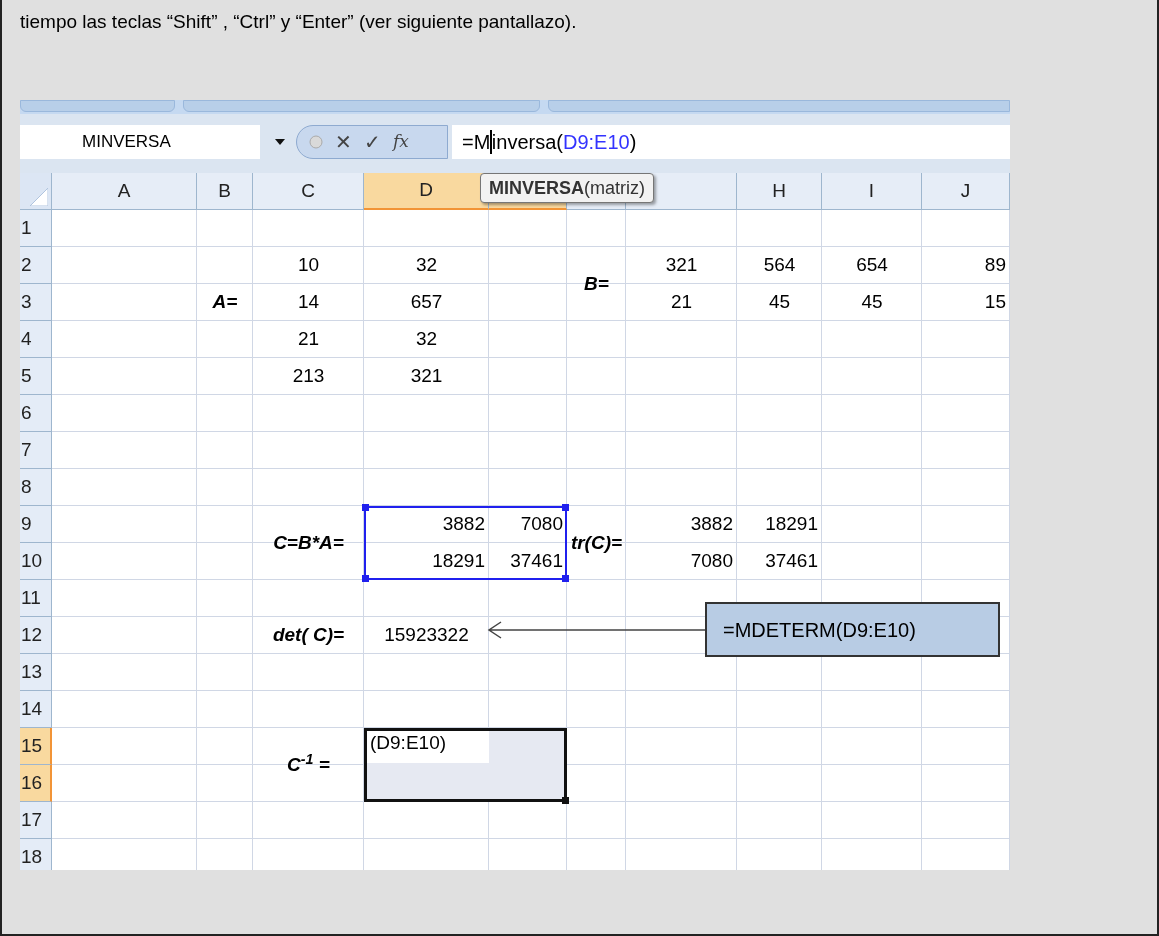 The width and height of the screenshot is (1159, 936). Describe the element at coordinates (308, 376) in the screenshot. I see `table-cell-text: 213` at that location.